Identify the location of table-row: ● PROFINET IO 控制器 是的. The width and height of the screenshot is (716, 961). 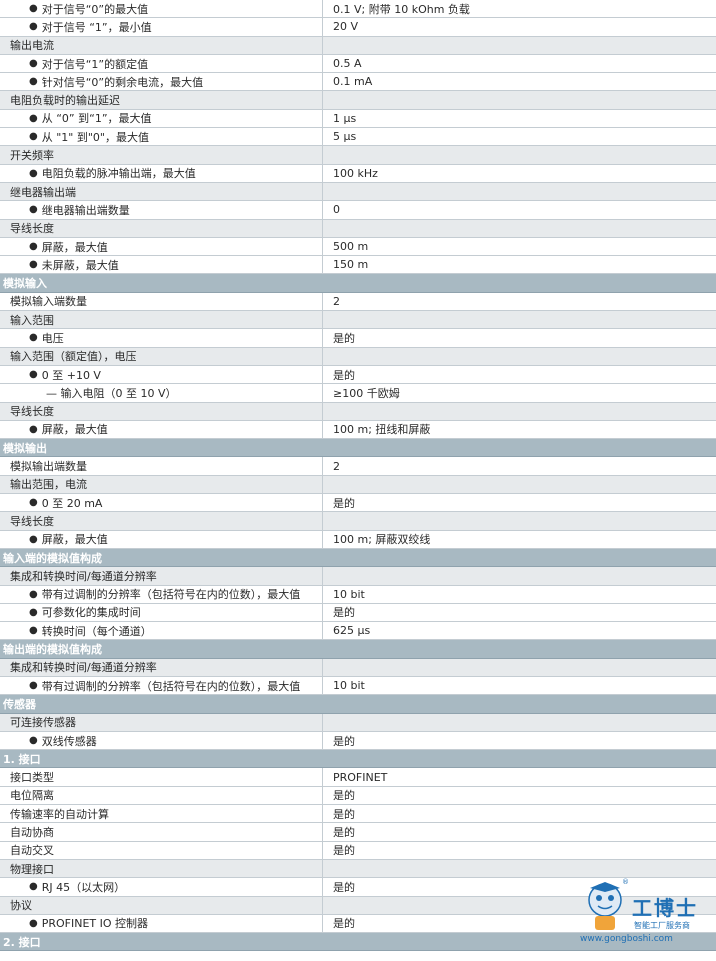
(358, 924).